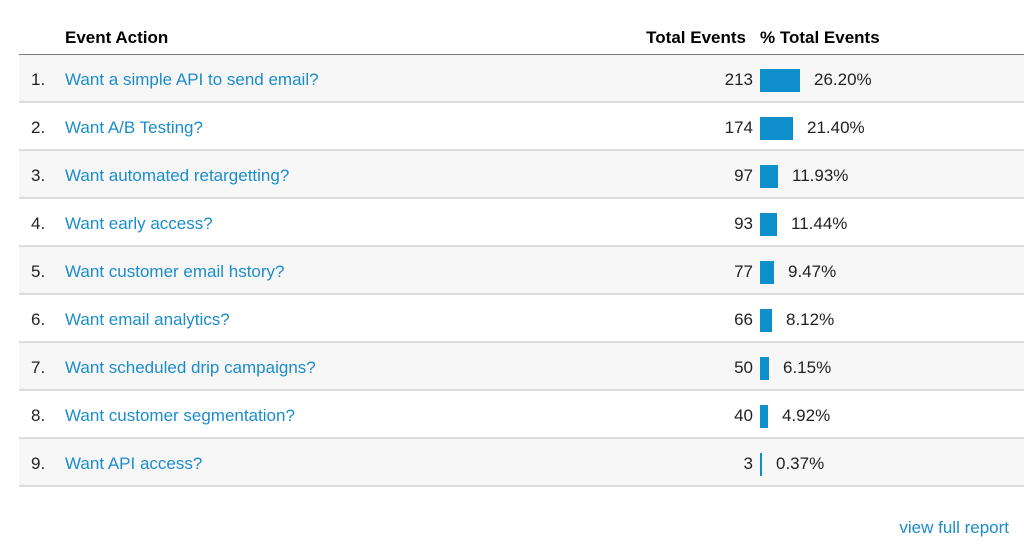  Describe the element at coordinates (139, 224) in the screenshot. I see `event-action-link: Want early access?` at that location.